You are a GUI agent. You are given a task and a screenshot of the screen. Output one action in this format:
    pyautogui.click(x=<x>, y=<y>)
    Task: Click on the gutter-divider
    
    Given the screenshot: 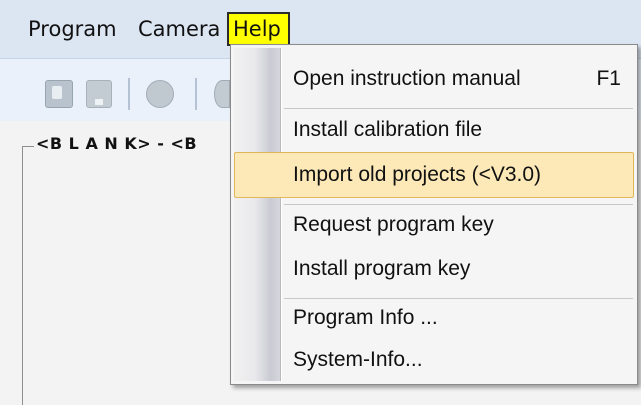 What is the action you would take?
    pyautogui.click(x=281, y=214)
    